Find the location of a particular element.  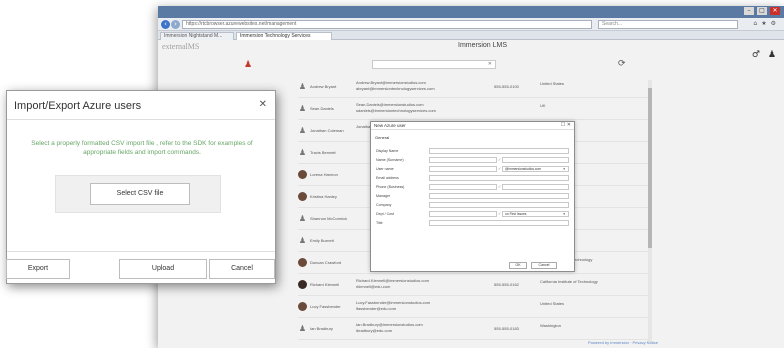

user-organization: Washington is located at coordinates (550, 325).